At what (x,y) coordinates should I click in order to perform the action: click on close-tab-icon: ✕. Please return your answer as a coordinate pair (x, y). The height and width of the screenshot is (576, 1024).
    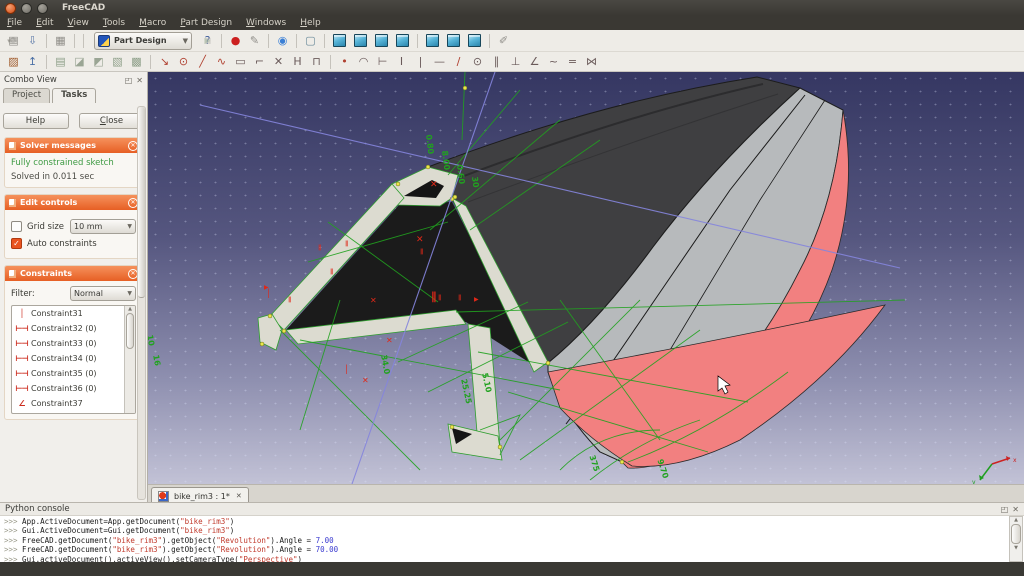
    Looking at the image, I should click on (239, 496).